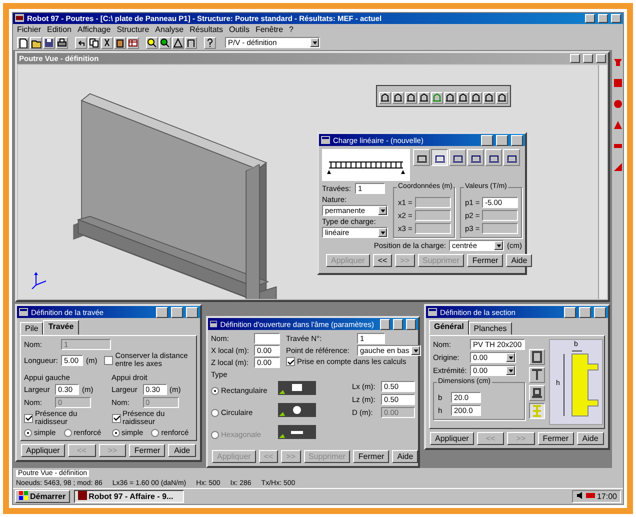 The height and width of the screenshot is (517, 636). What do you see at coordinates (449, 327) in the screenshot?
I see `tab: Général` at bounding box center [449, 327].